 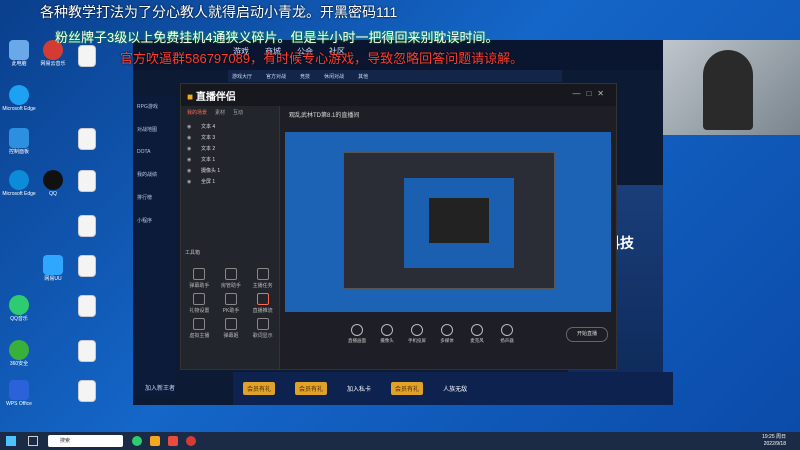 What do you see at coordinates (19, 99) in the screenshot?
I see `desktop-icon-2: Microsoft Edge` at bounding box center [19, 99].